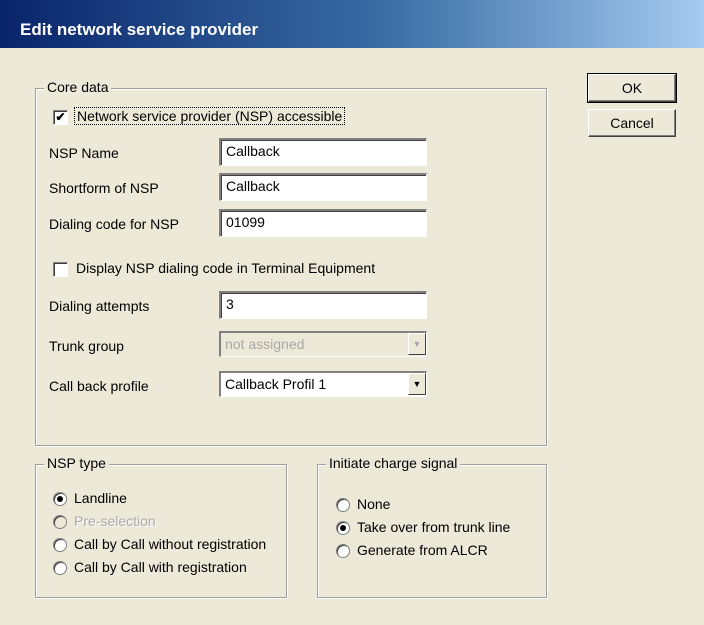 This screenshot has width=704, height=625. What do you see at coordinates (76, 463) in the screenshot?
I see `nsp-type-legend: NSP type` at bounding box center [76, 463].